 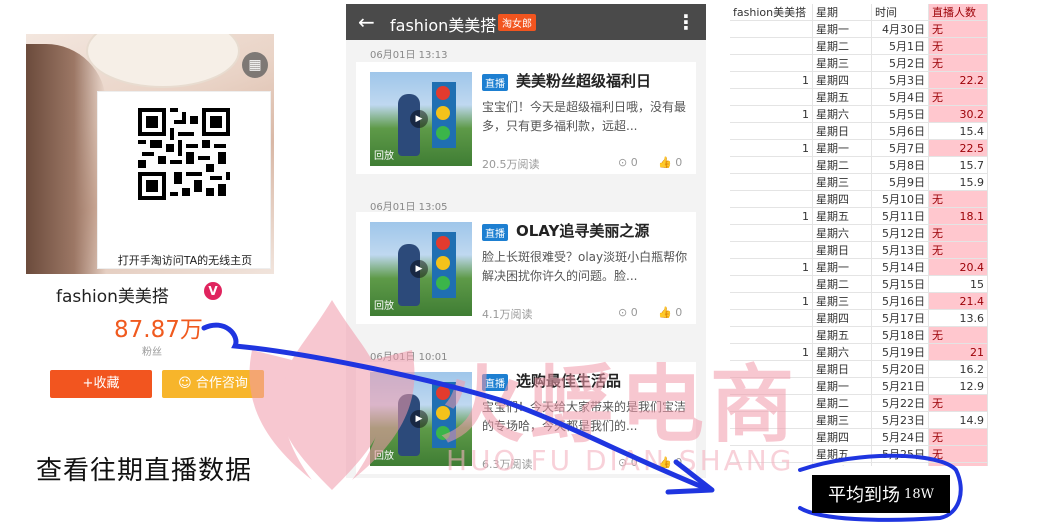 What do you see at coordinates (686, 22) in the screenshot?
I see `more-menu-icon: ⋮` at bounding box center [686, 22].